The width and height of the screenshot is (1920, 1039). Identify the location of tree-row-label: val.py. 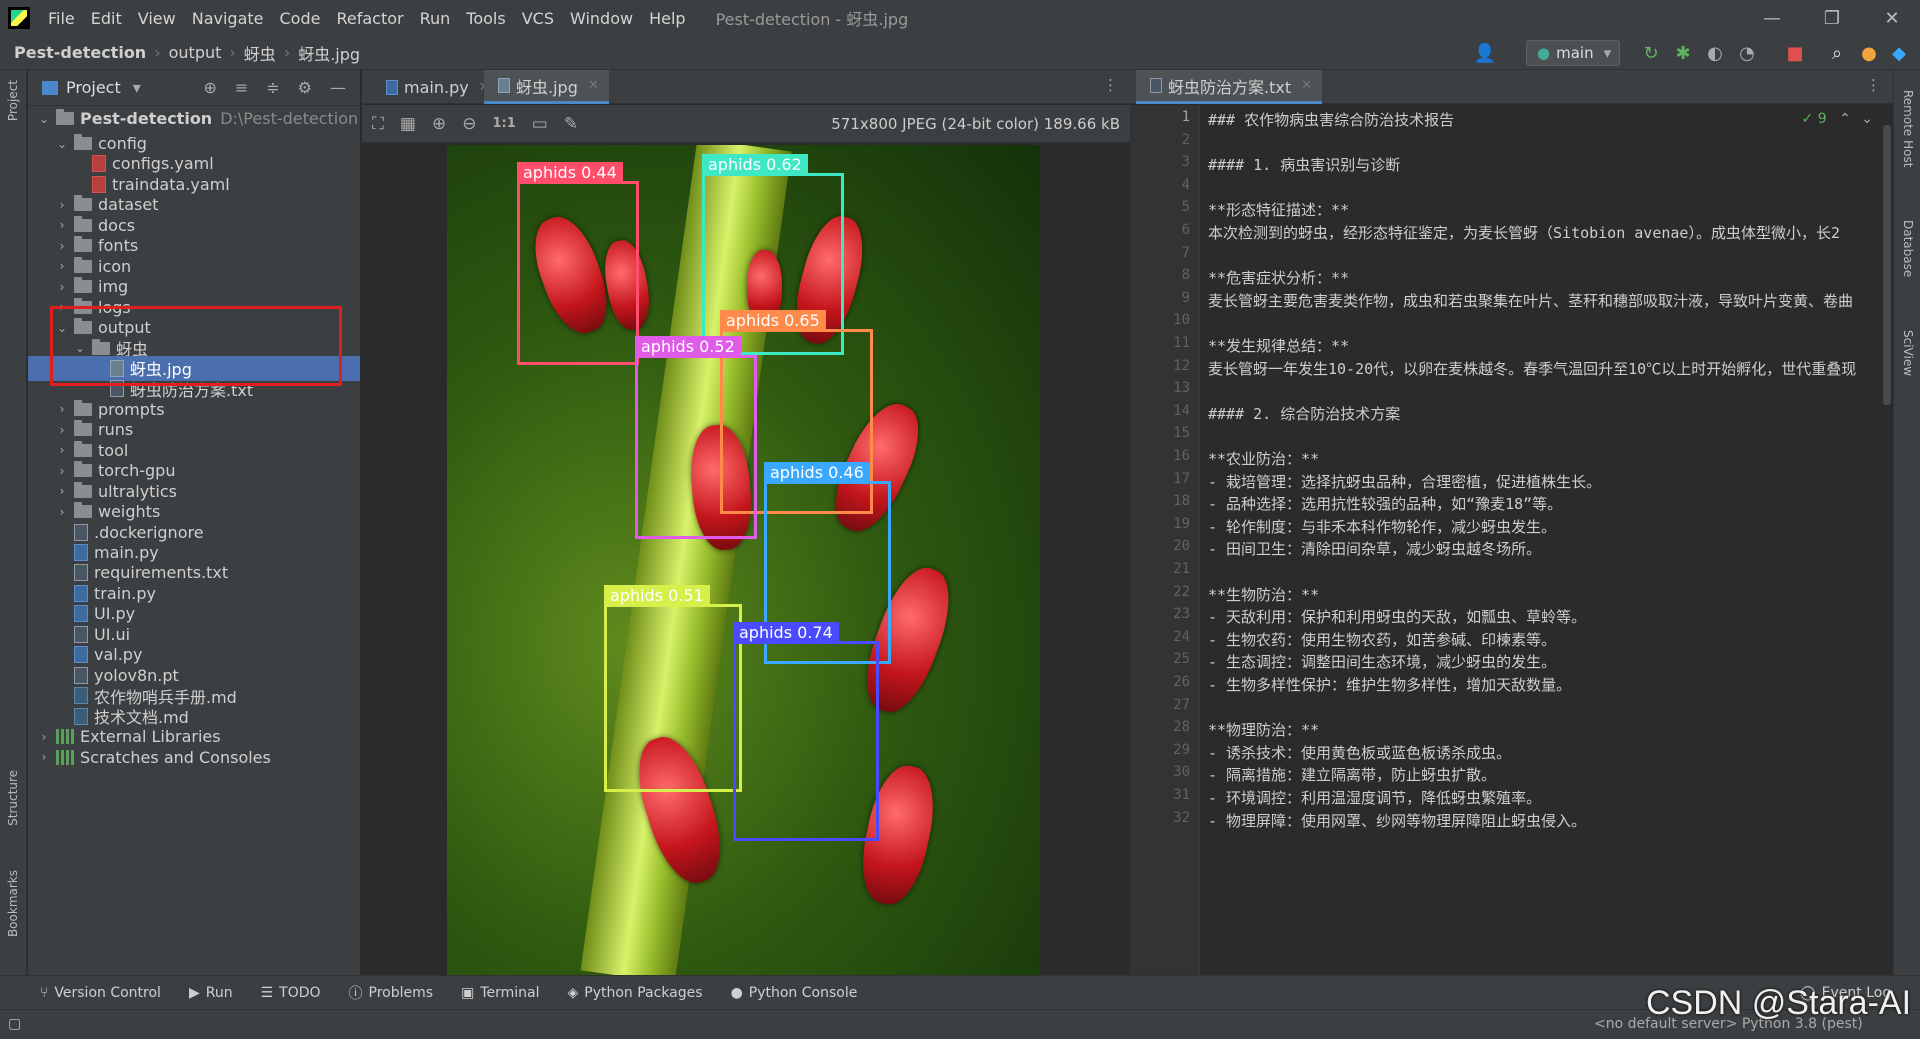
(118, 655).